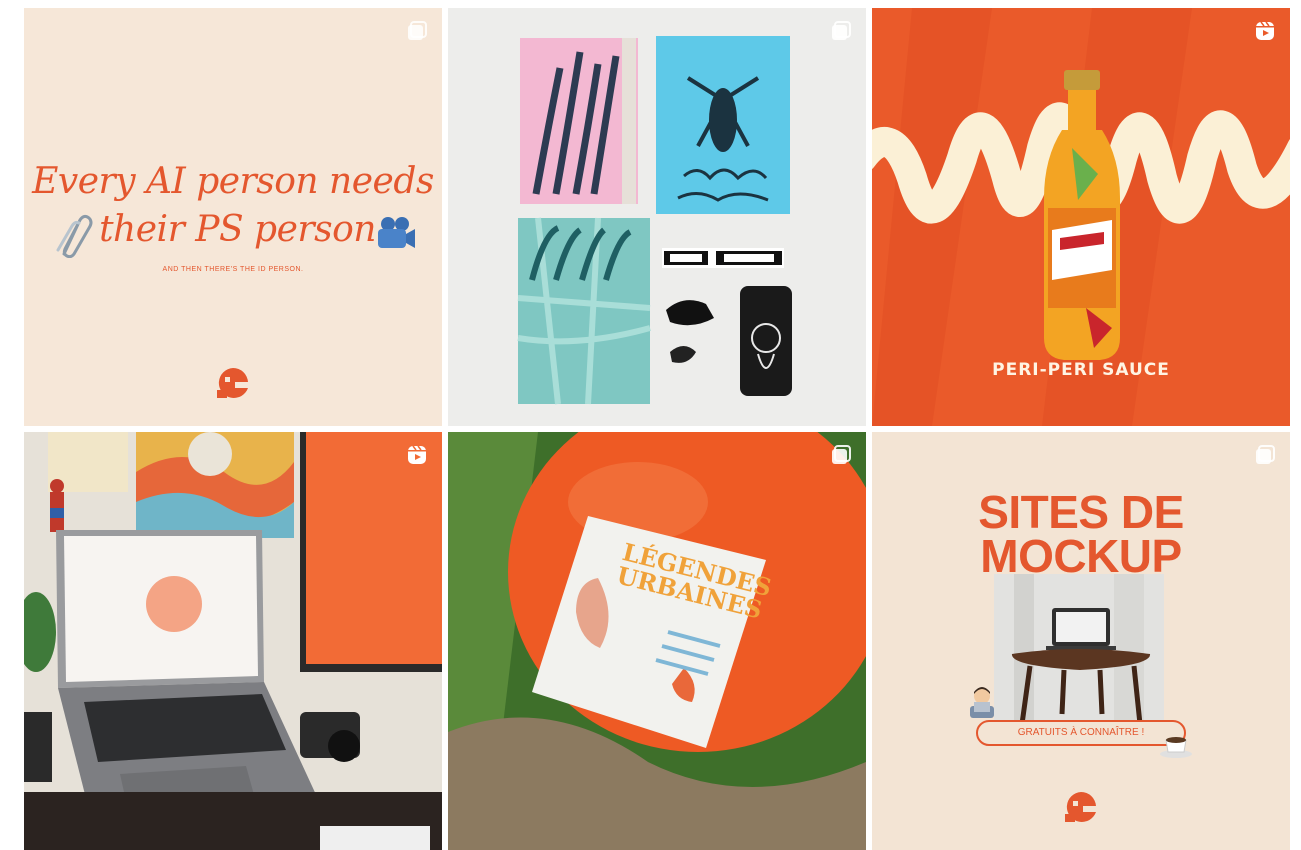  What do you see at coordinates (1176, 747) in the screenshot?
I see `coffee-cup-icon` at bounding box center [1176, 747].